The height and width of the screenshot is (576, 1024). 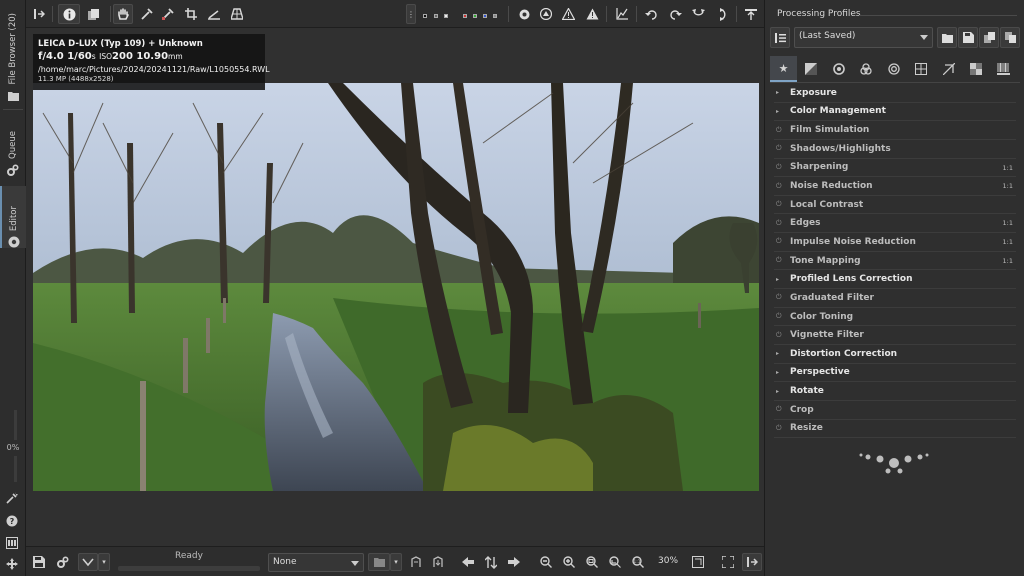 I want to click on tab-favorites: ★, so click(x=783, y=69).